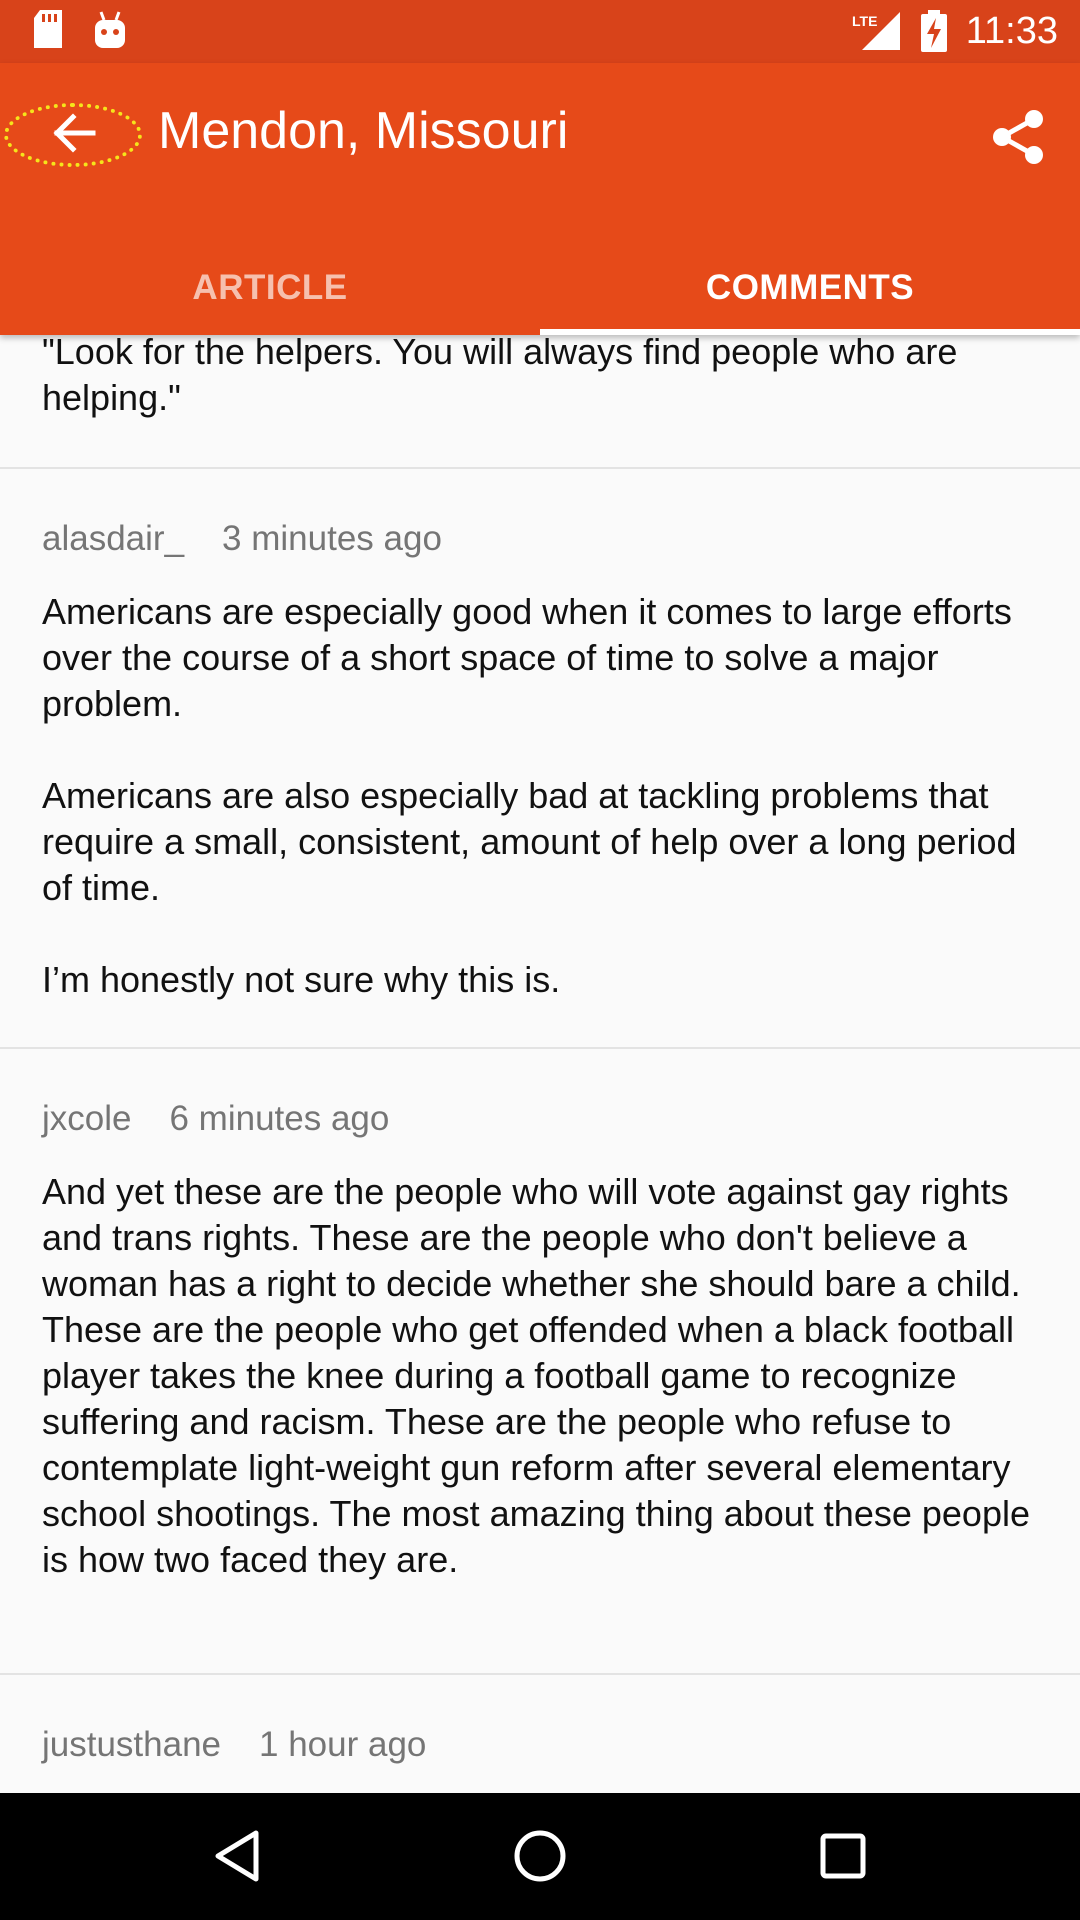 The image size is (1080, 1920). Describe the element at coordinates (279, 1118) in the screenshot. I see `comment-time: 6 minutes ago` at that location.